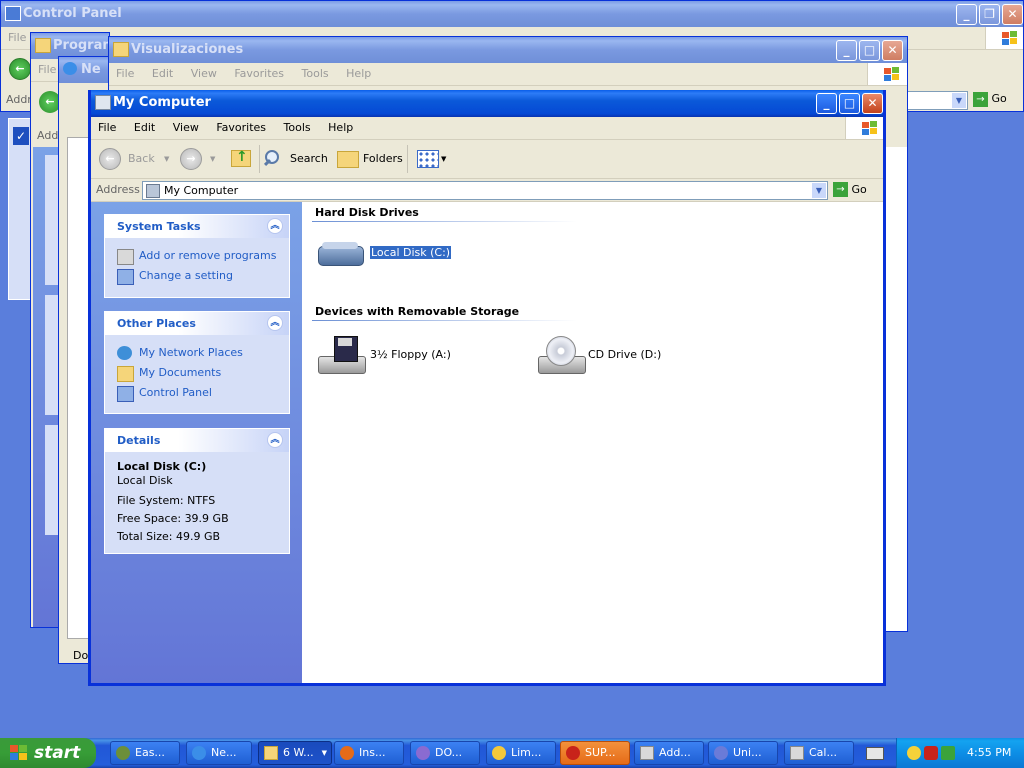 This screenshot has width=1024, height=768. I want to click on visualizaciones-menubar: File Edit View Favorites Tools Help, so click(508, 74).